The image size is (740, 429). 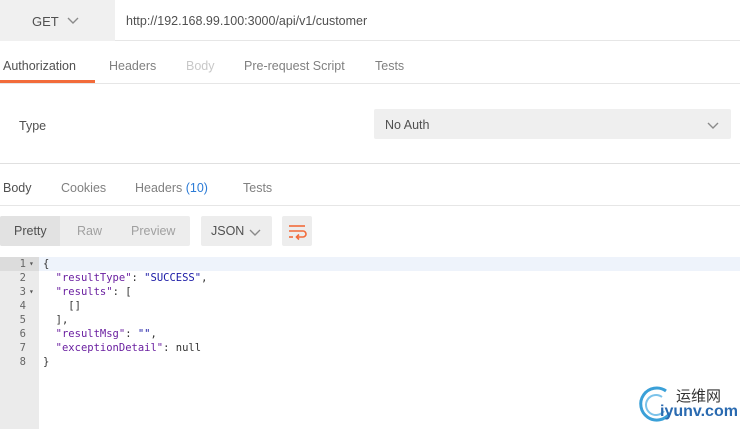 What do you see at coordinates (131, 278) in the screenshot?
I see `code-text: "resultType": "SUCCESS",` at bounding box center [131, 278].